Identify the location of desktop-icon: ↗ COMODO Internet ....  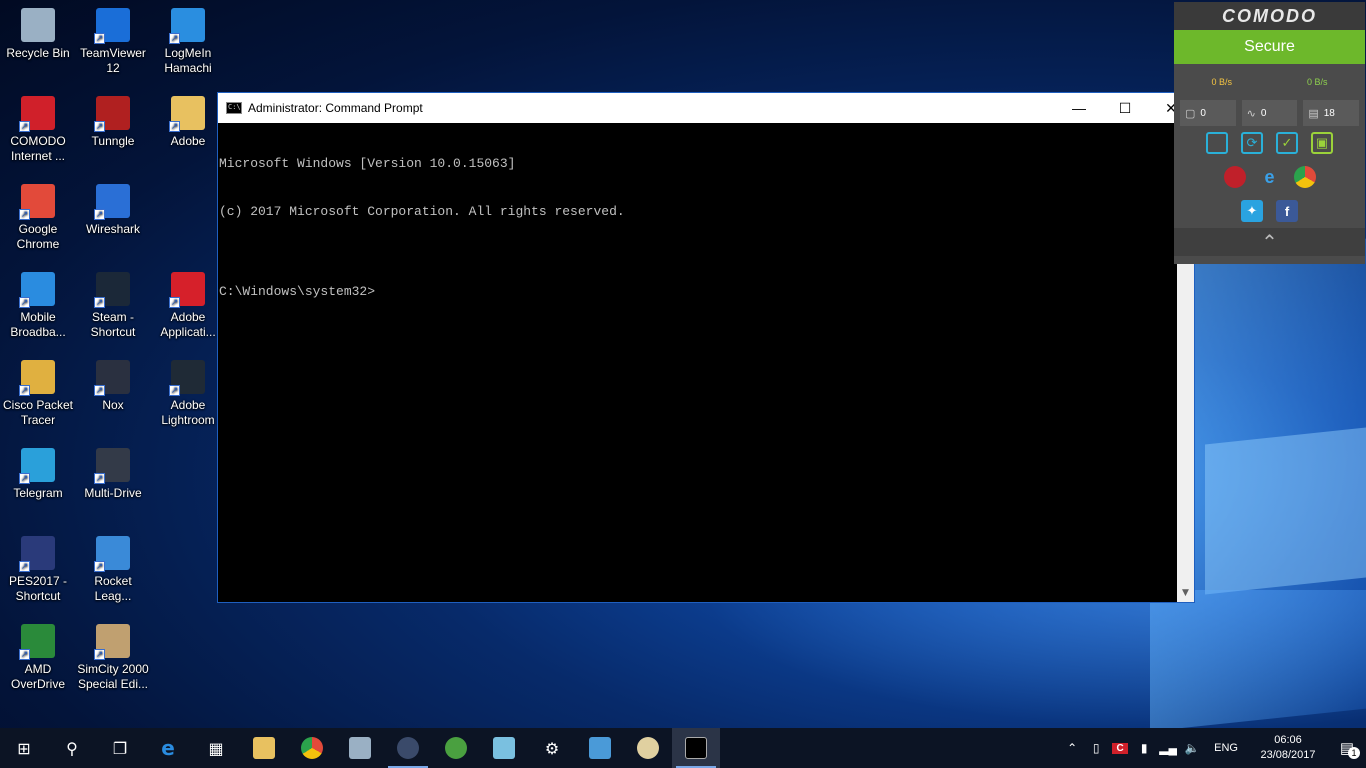
(38, 134).